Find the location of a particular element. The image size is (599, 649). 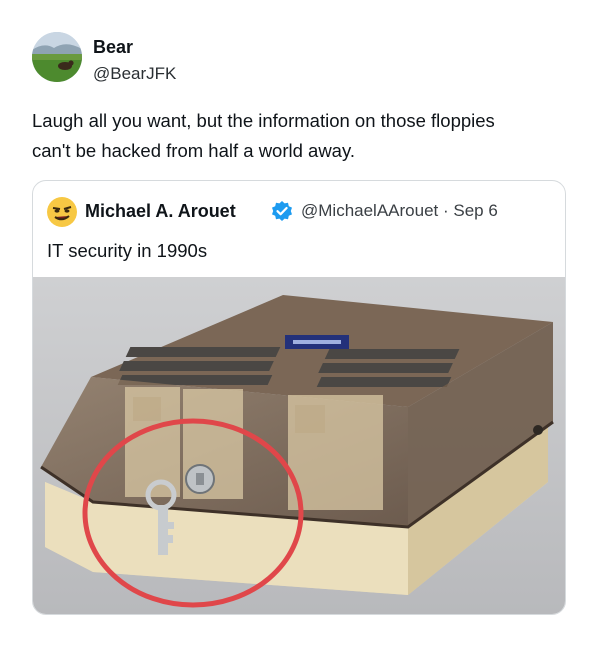

quoted-post-text: IT security in 1990s is located at coordinates (127, 250).